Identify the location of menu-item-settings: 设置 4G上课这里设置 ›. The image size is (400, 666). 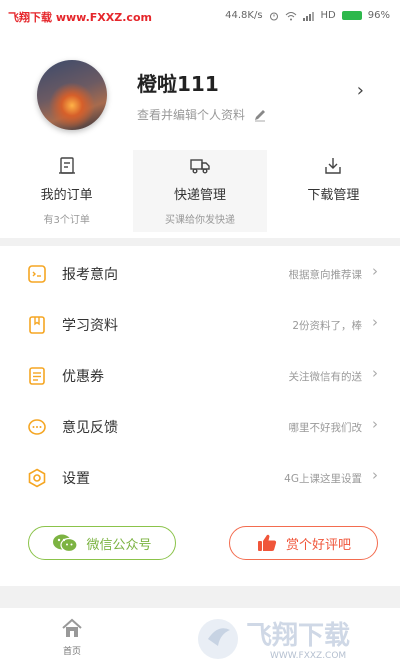
(200, 477).